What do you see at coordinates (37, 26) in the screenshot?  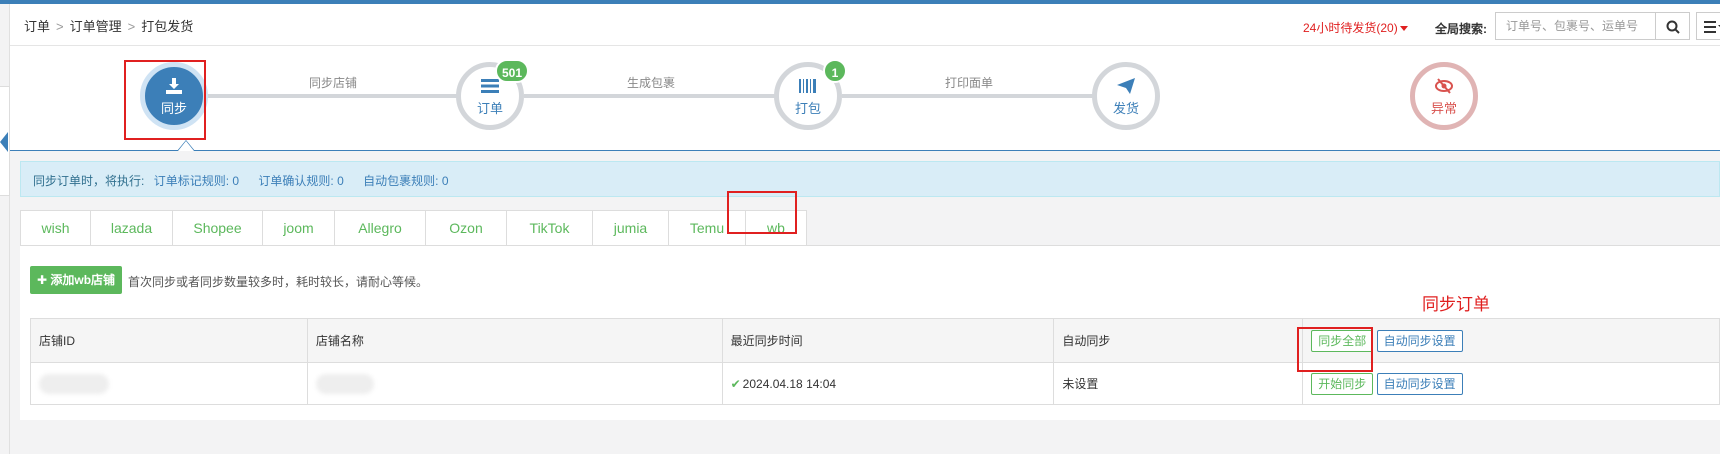 I see `breadcrumb-orders: 订单` at bounding box center [37, 26].